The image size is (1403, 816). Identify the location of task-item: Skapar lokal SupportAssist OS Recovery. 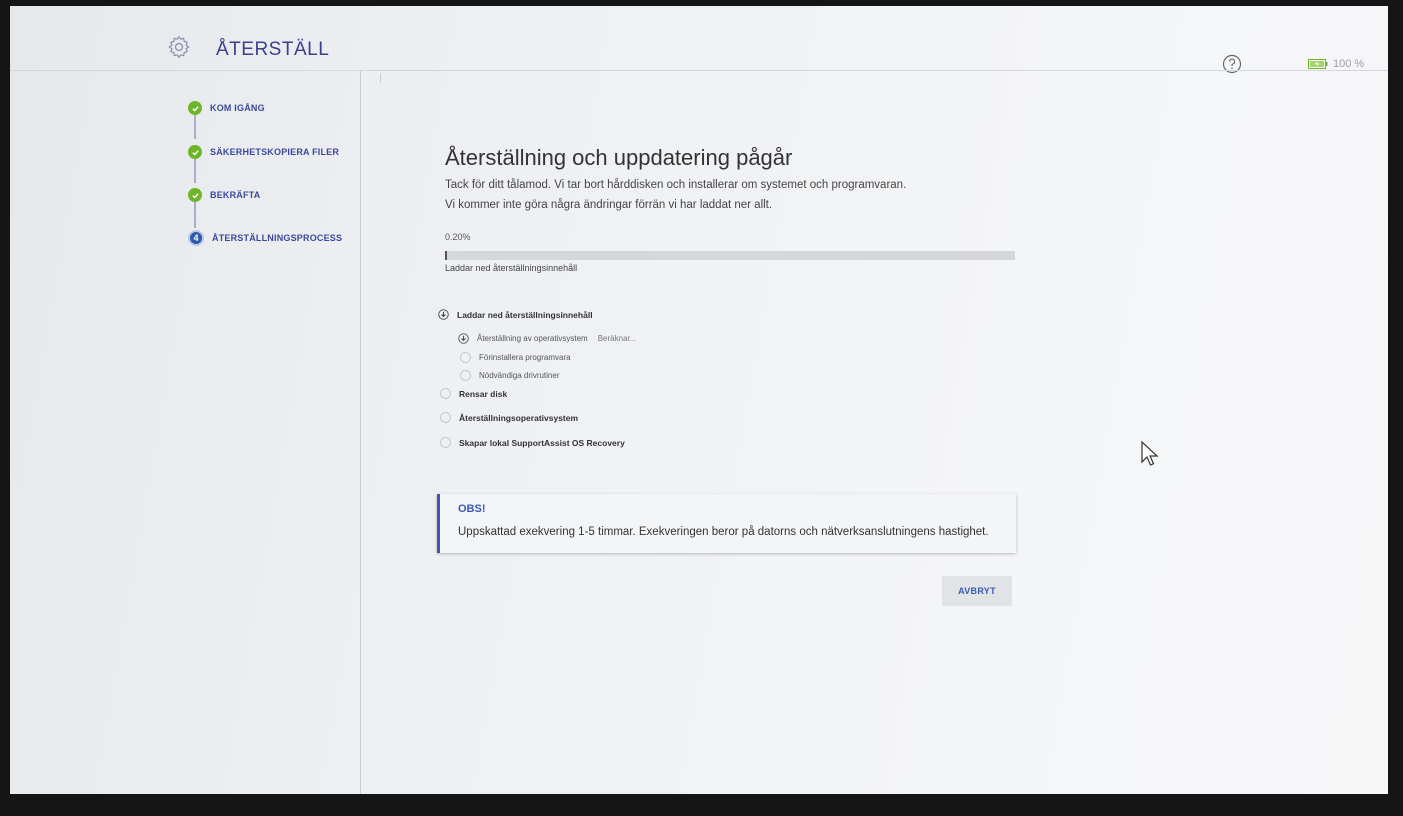
(532, 442).